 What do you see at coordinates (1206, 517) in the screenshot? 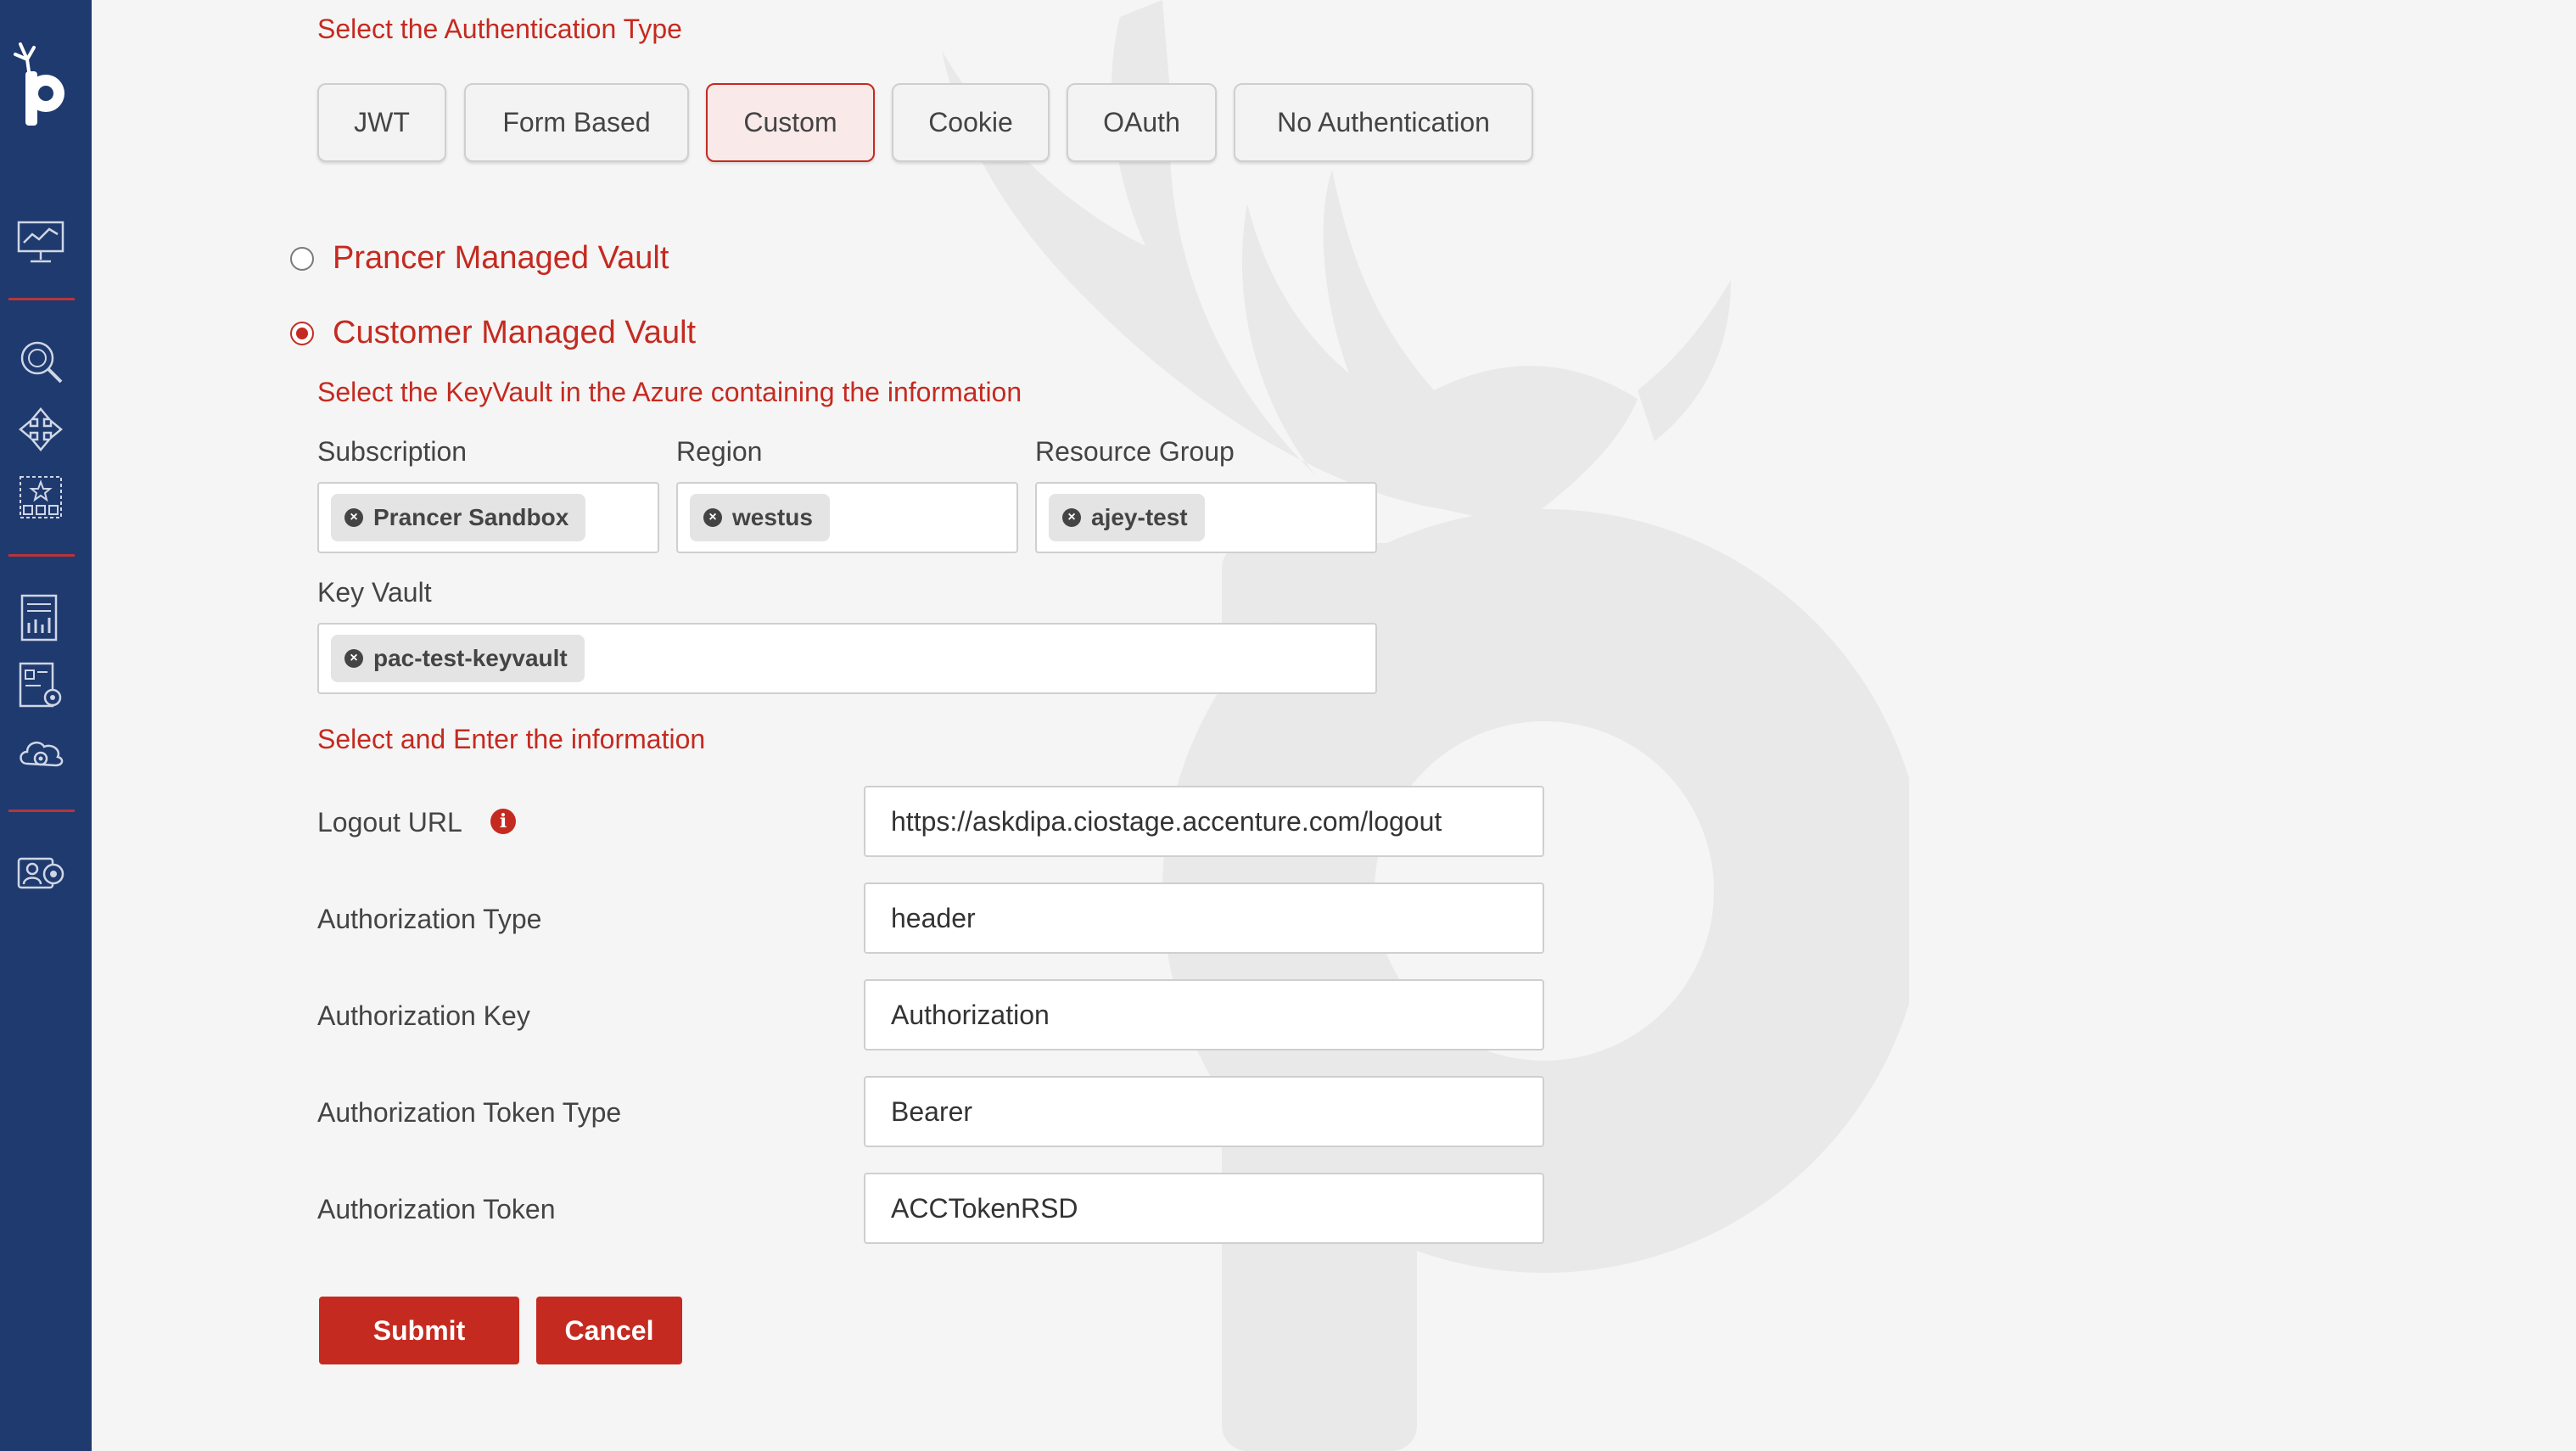
I see `resource-group-select: × ajey-test` at bounding box center [1206, 517].